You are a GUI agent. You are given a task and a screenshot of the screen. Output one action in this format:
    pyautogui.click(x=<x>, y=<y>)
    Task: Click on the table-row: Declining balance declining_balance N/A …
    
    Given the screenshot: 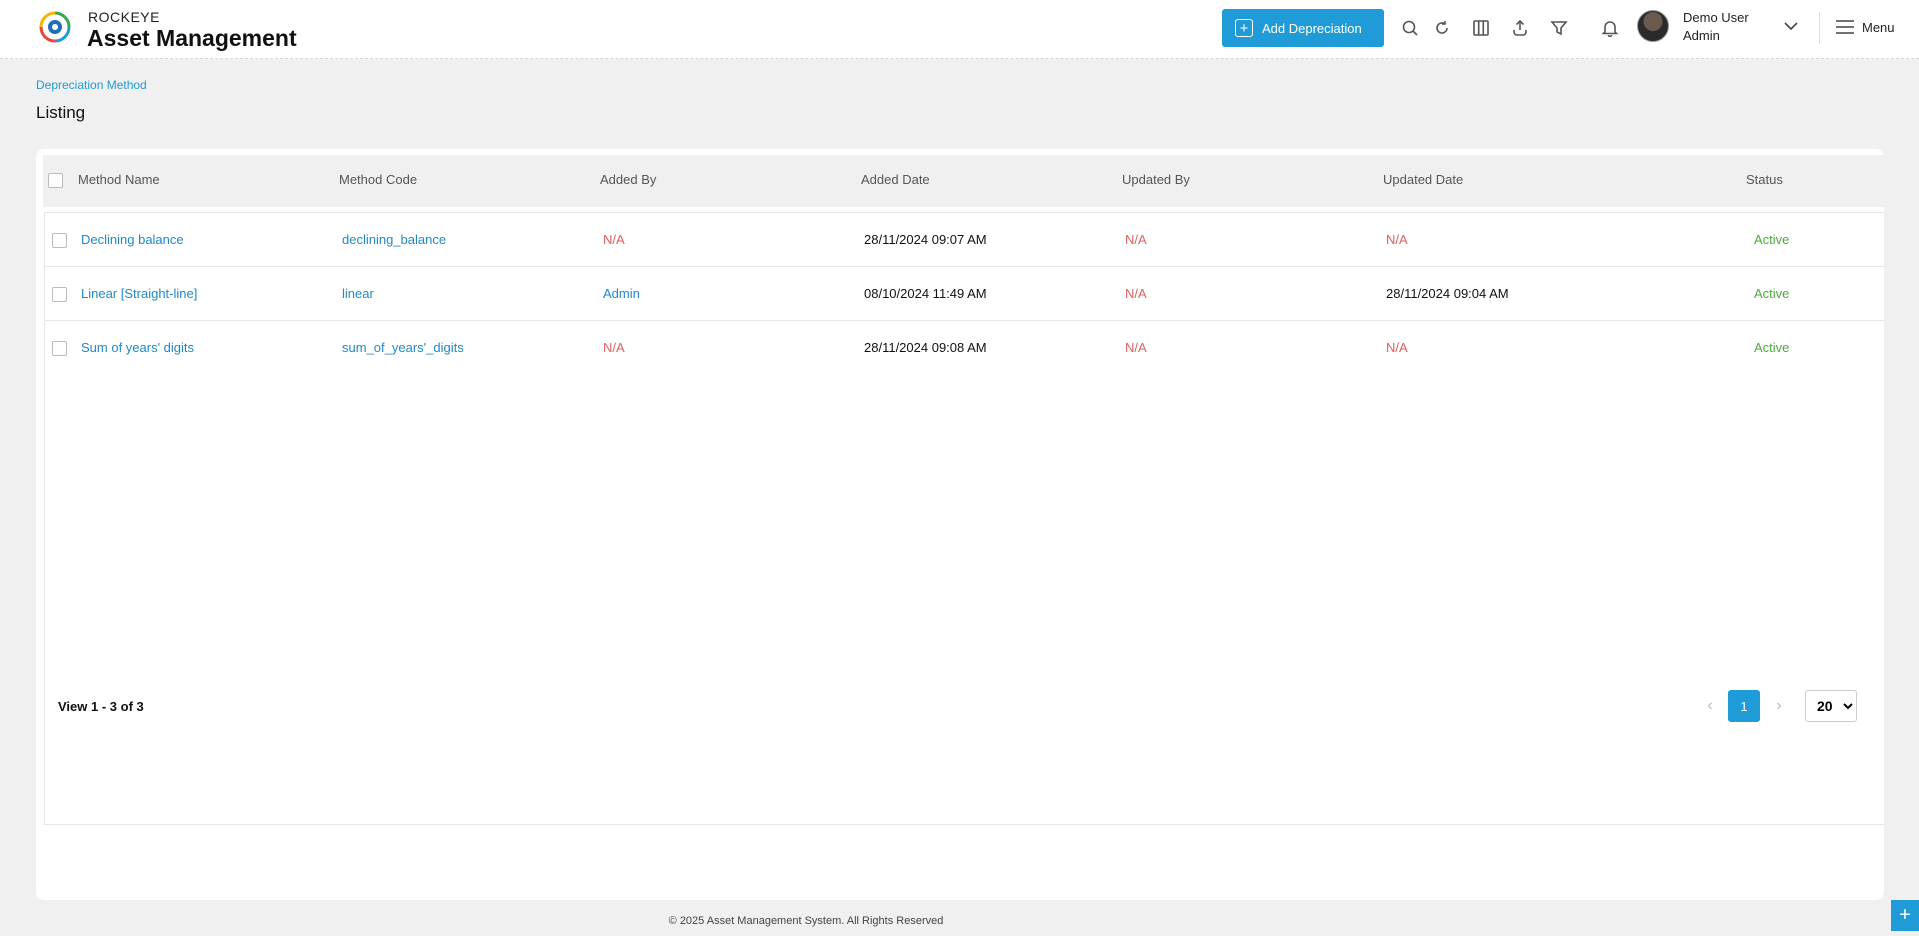 What is the action you would take?
    pyautogui.click(x=965, y=240)
    